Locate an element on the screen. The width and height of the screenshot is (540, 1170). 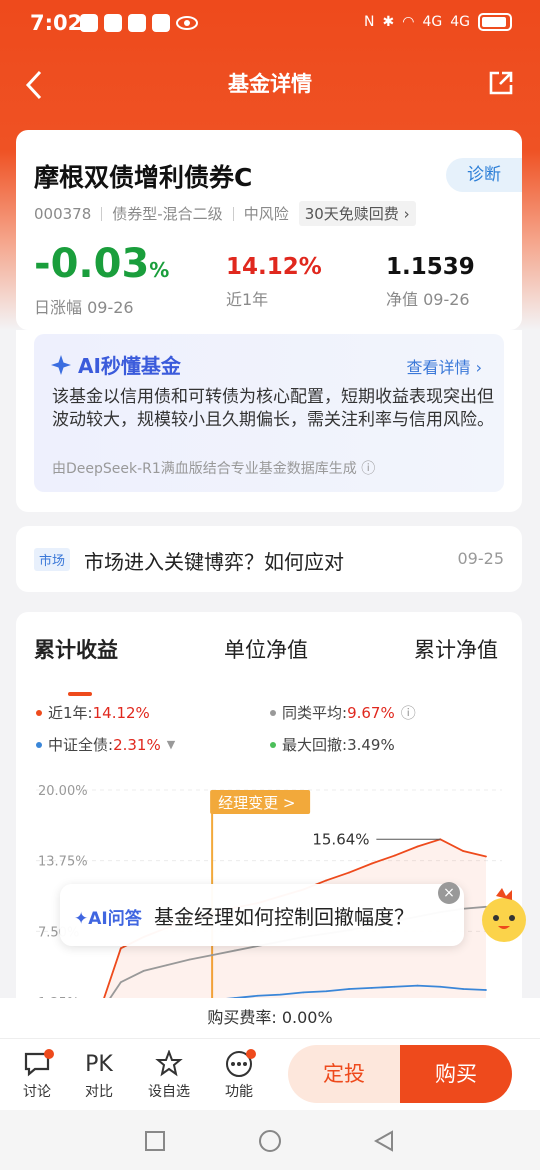
notification-icons is located at coordinates (139, 23).